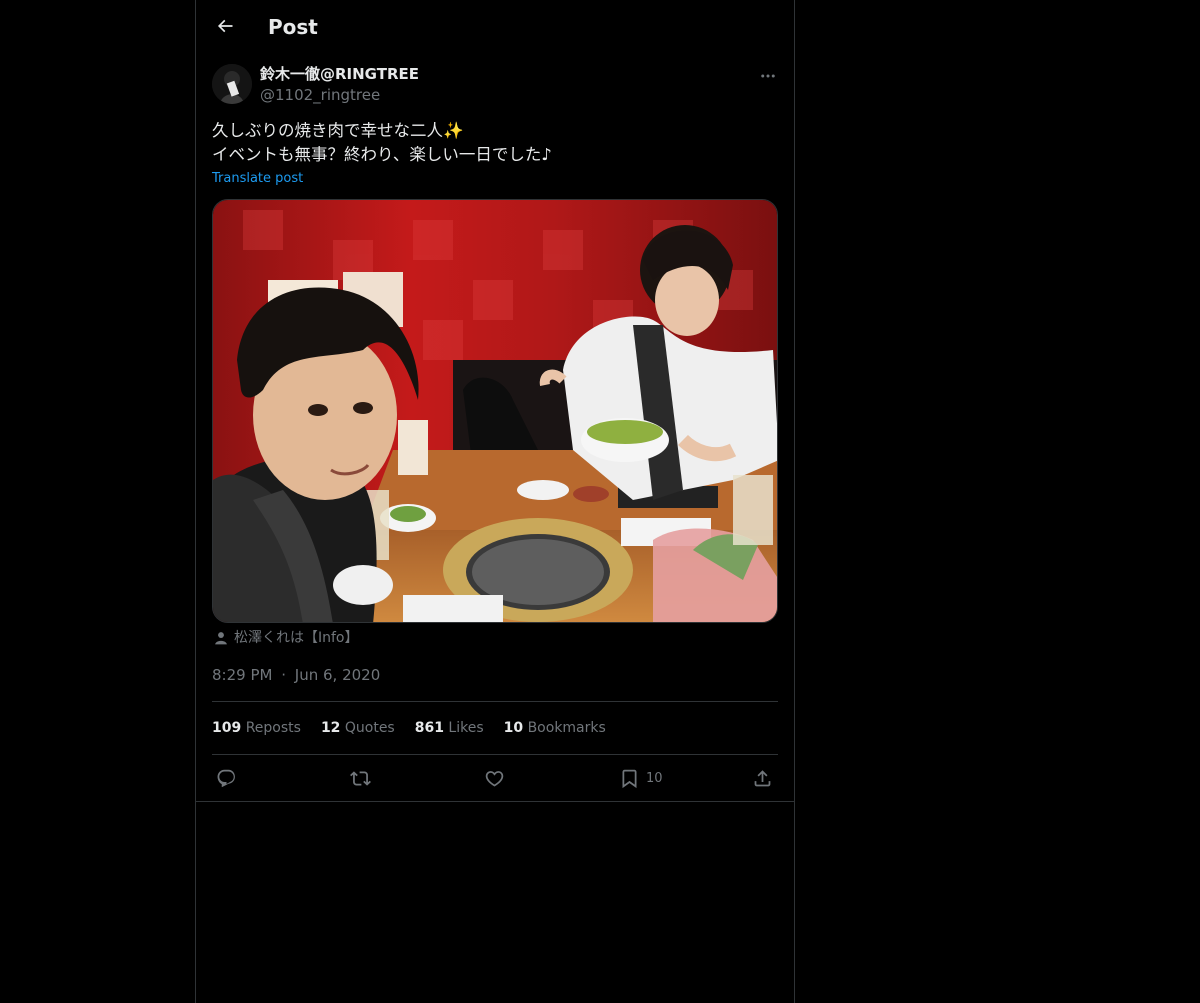 The width and height of the screenshot is (1200, 1003). I want to click on back-button, so click(225, 26).